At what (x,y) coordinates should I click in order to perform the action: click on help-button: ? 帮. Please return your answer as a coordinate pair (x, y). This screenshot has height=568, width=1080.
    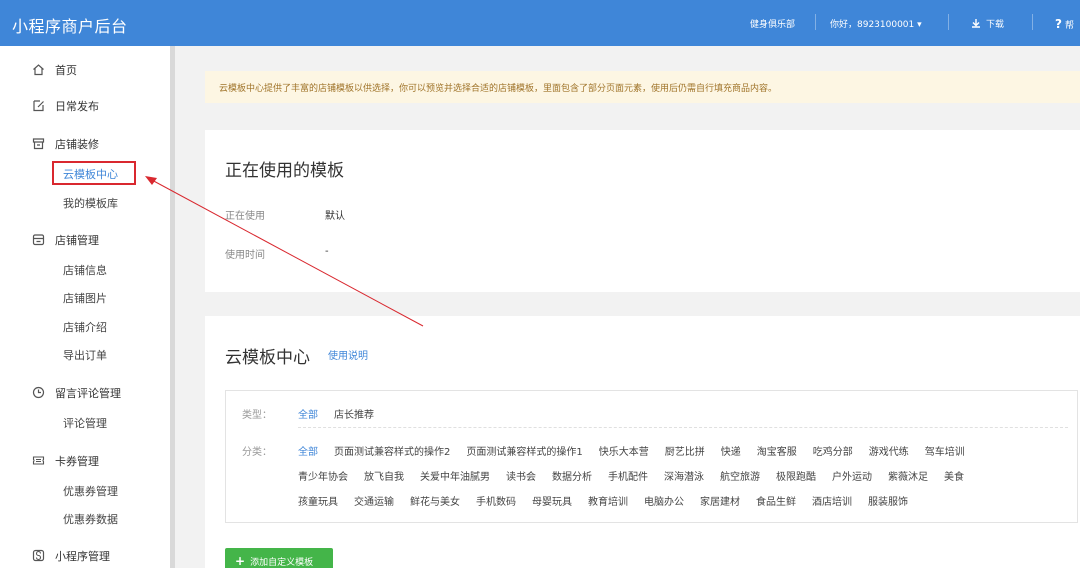
    Looking at the image, I should click on (1064, 24).